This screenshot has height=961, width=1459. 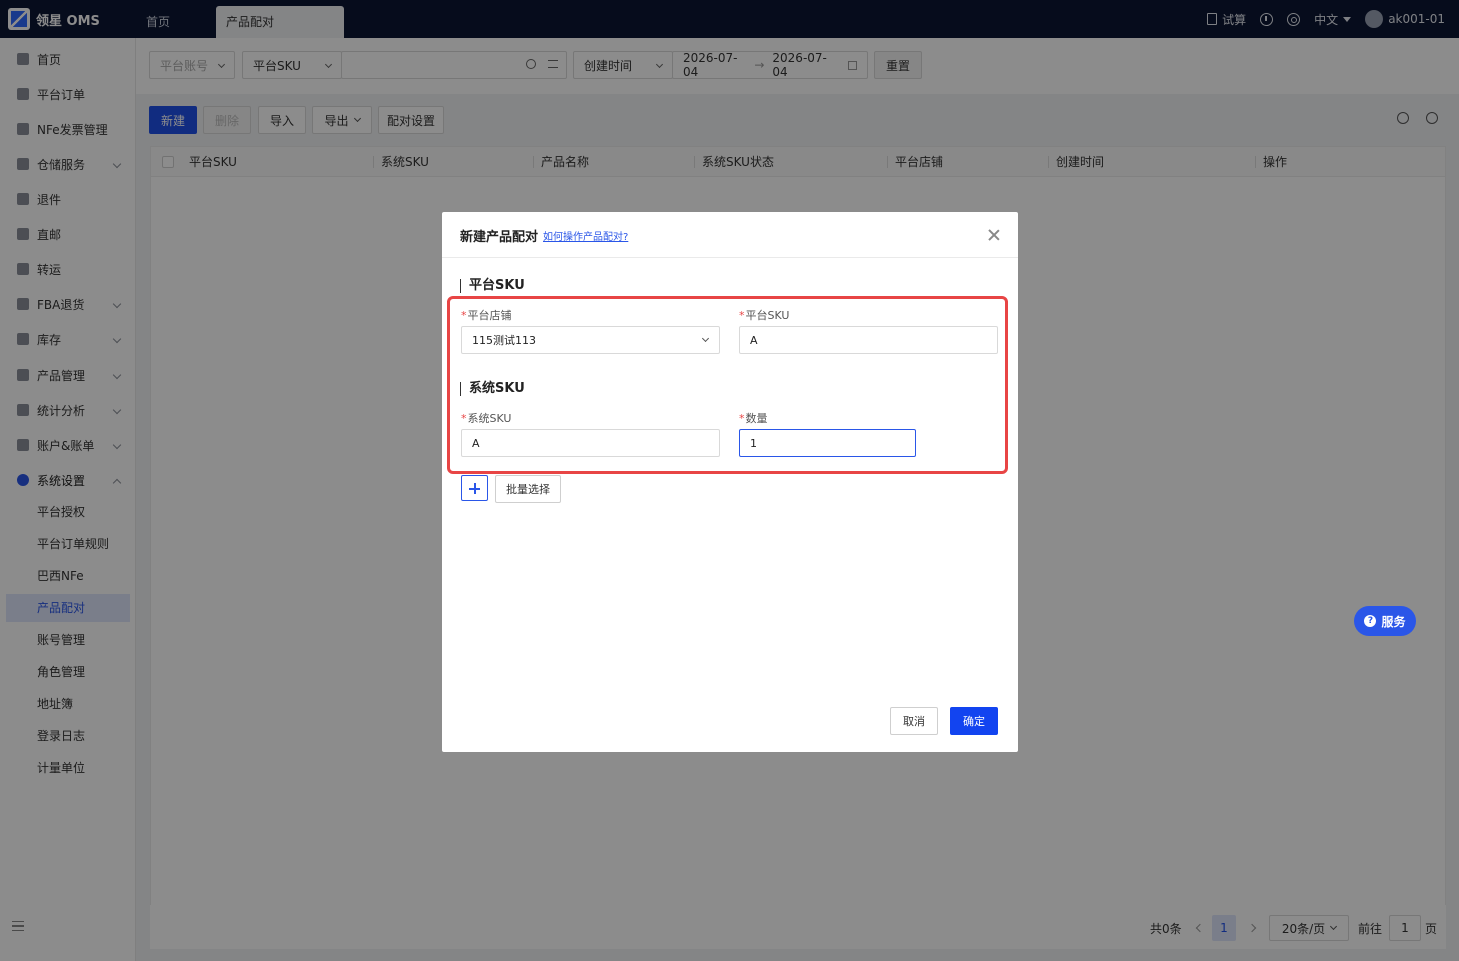 I want to click on dialog-header: 新建产品配对 如何操作产品配对?, so click(x=730, y=235).